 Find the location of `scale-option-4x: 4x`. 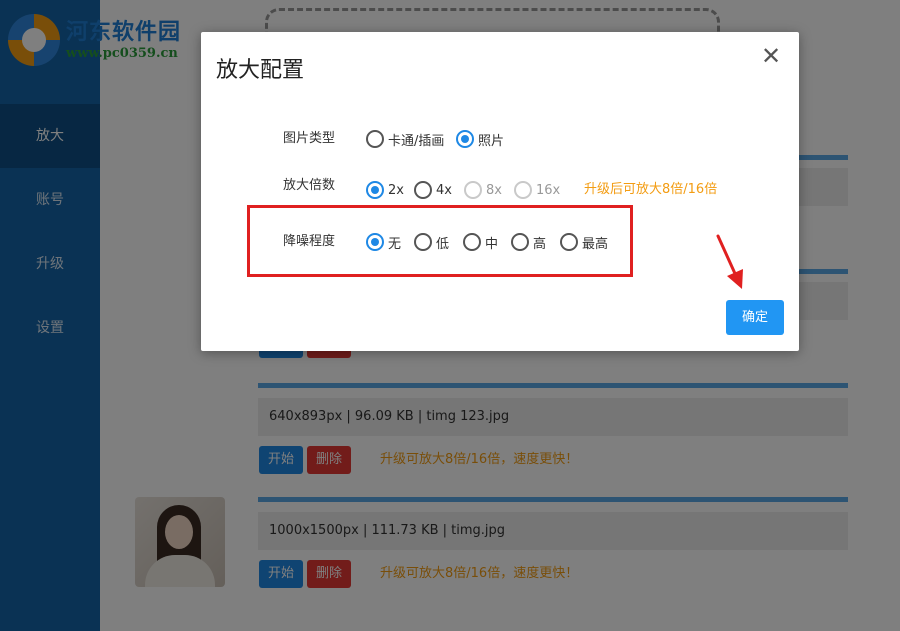

scale-option-4x: 4x is located at coordinates (433, 190).